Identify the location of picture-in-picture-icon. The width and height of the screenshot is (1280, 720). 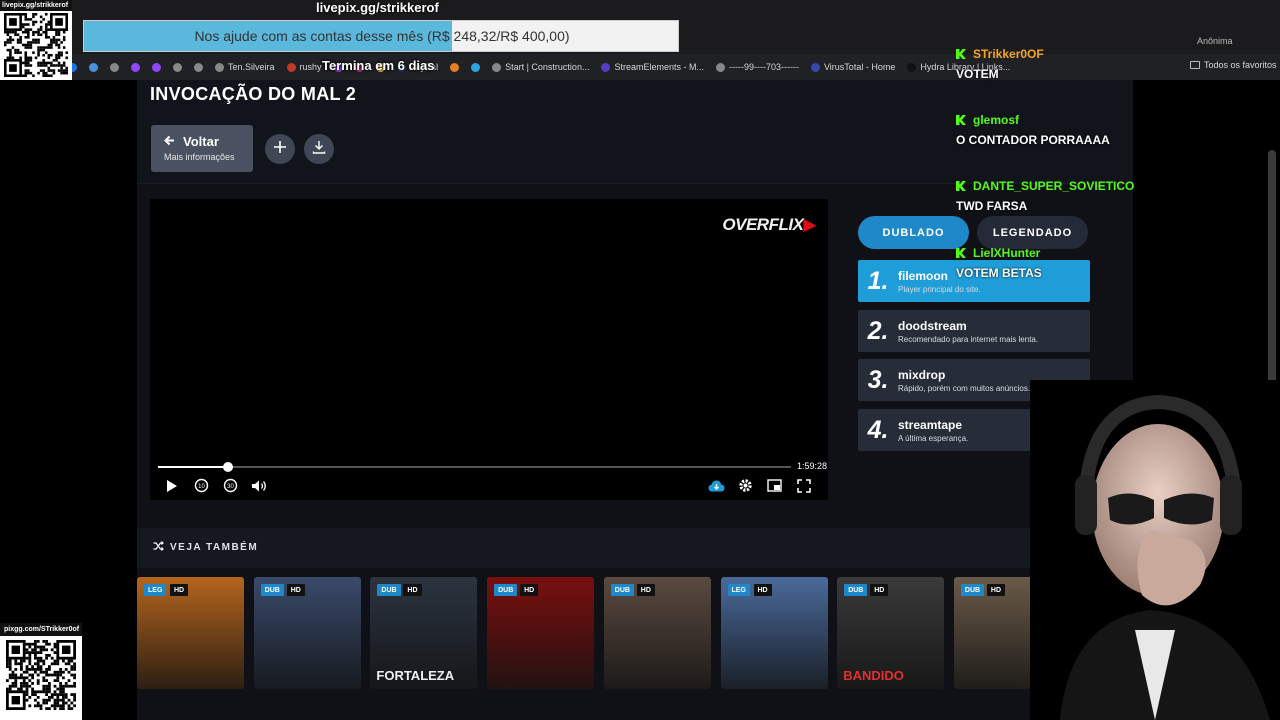
(774, 488).